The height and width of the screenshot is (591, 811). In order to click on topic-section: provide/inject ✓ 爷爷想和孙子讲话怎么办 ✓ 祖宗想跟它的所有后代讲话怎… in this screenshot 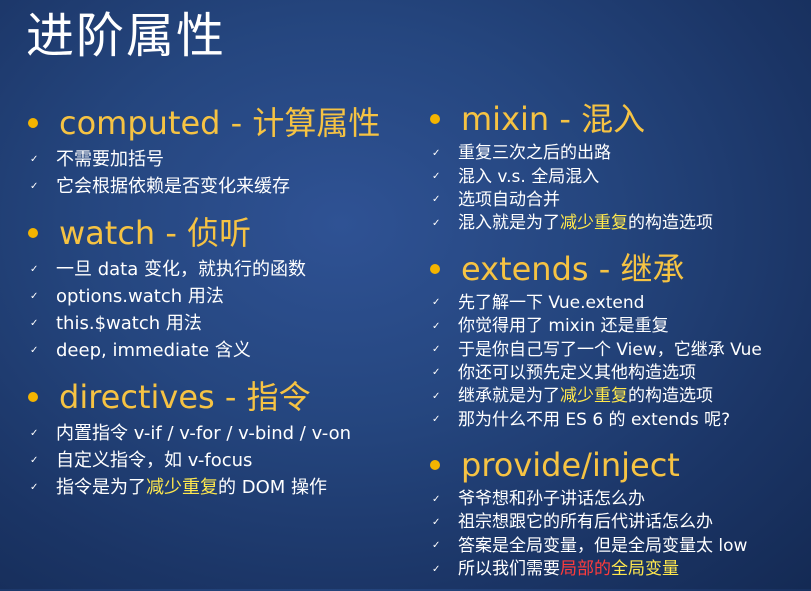, I will do `click(617, 512)`.